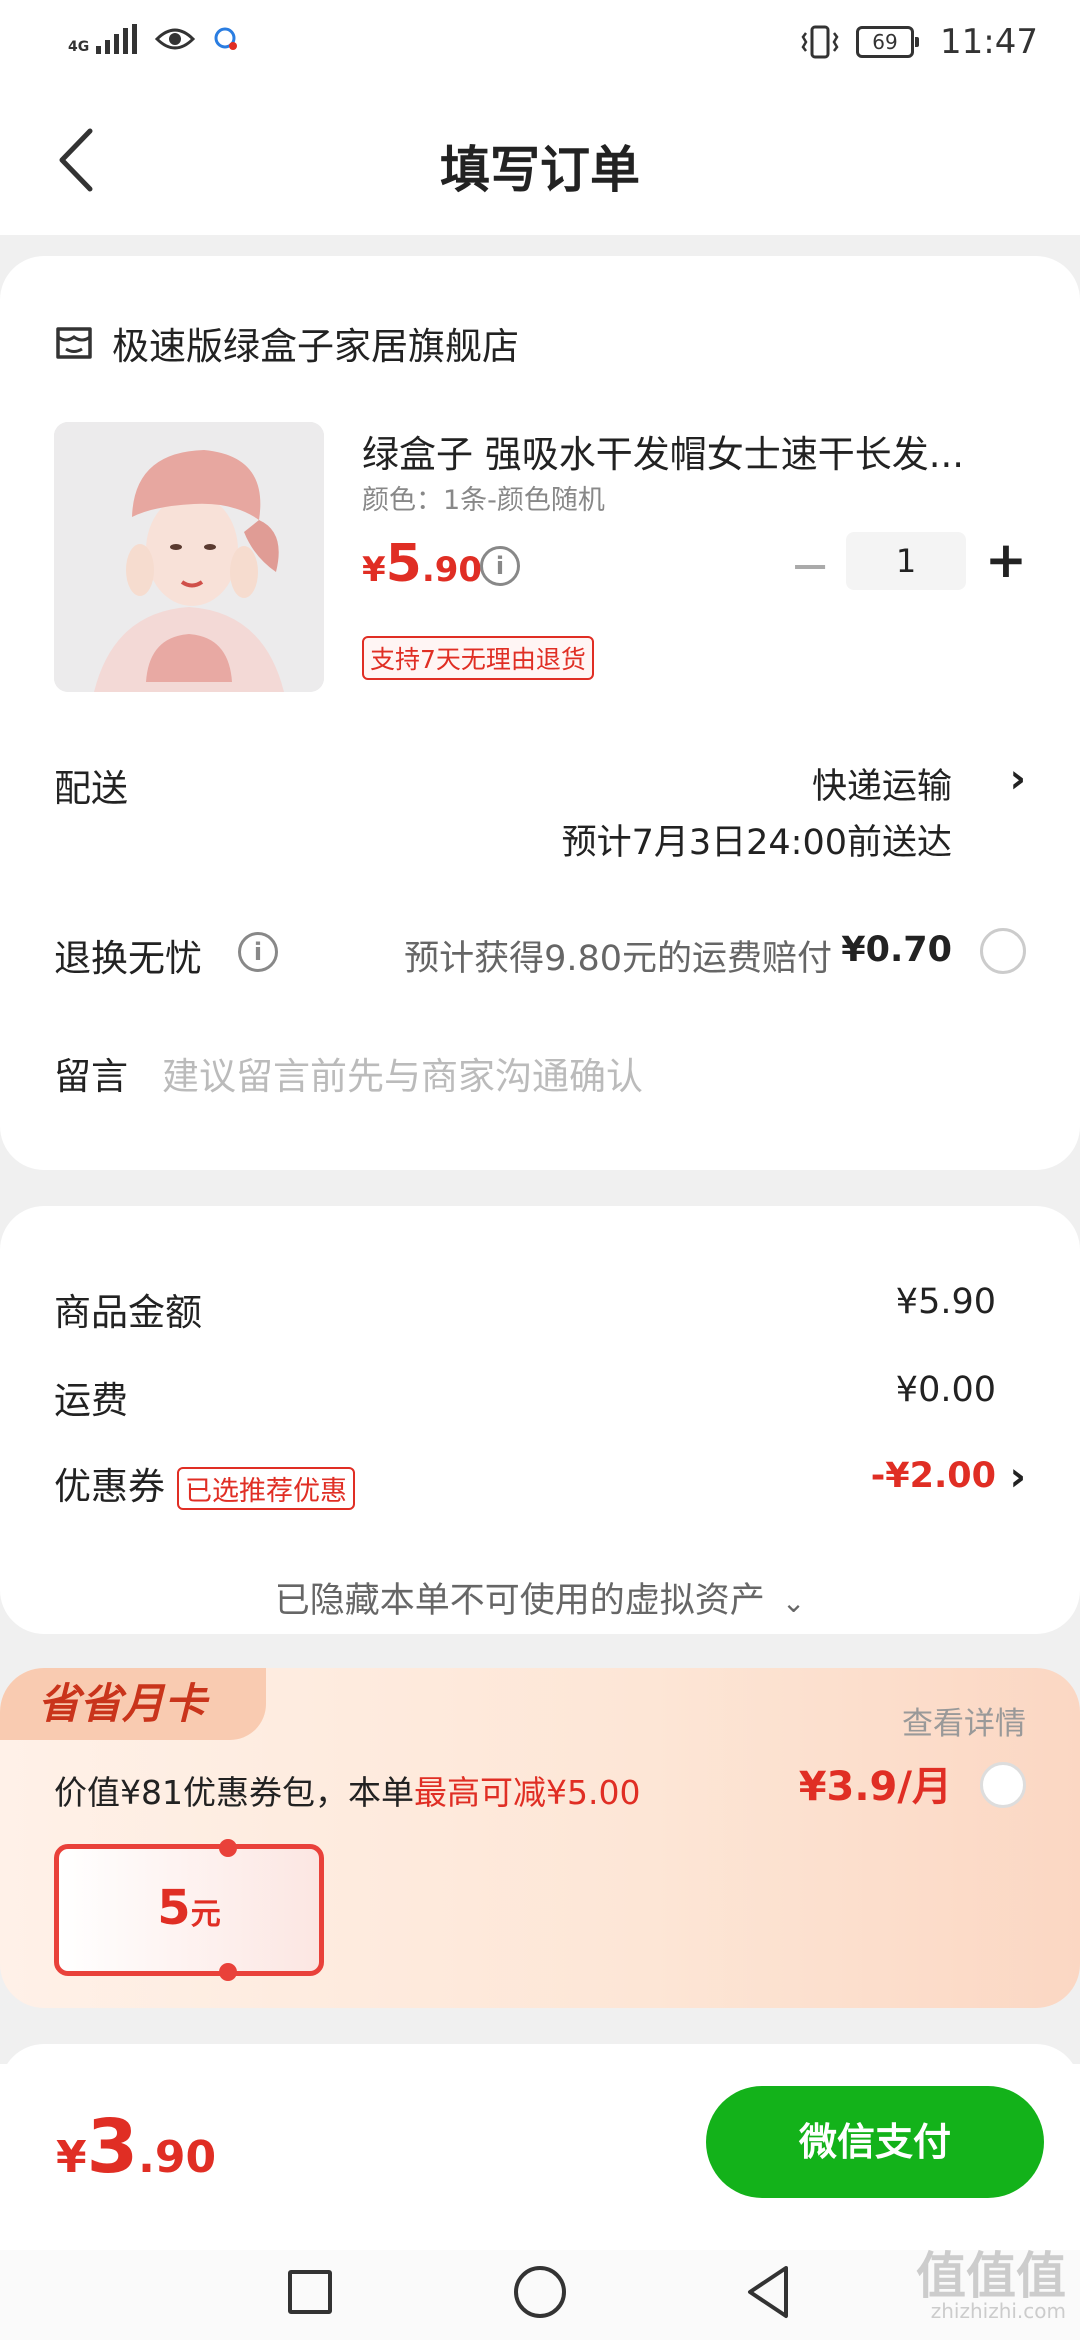  What do you see at coordinates (226, 38) in the screenshot?
I see `notification-icon` at bounding box center [226, 38].